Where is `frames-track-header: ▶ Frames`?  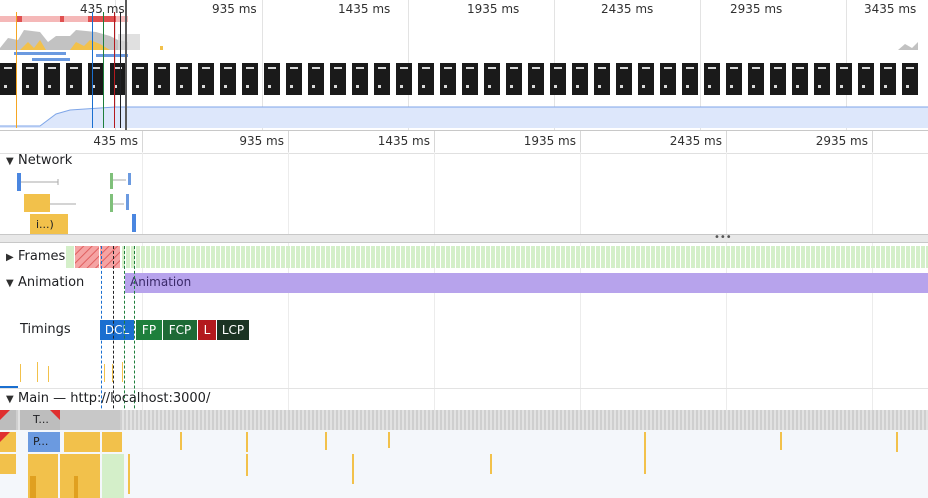 frames-track-header: ▶ Frames is located at coordinates (35, 256).